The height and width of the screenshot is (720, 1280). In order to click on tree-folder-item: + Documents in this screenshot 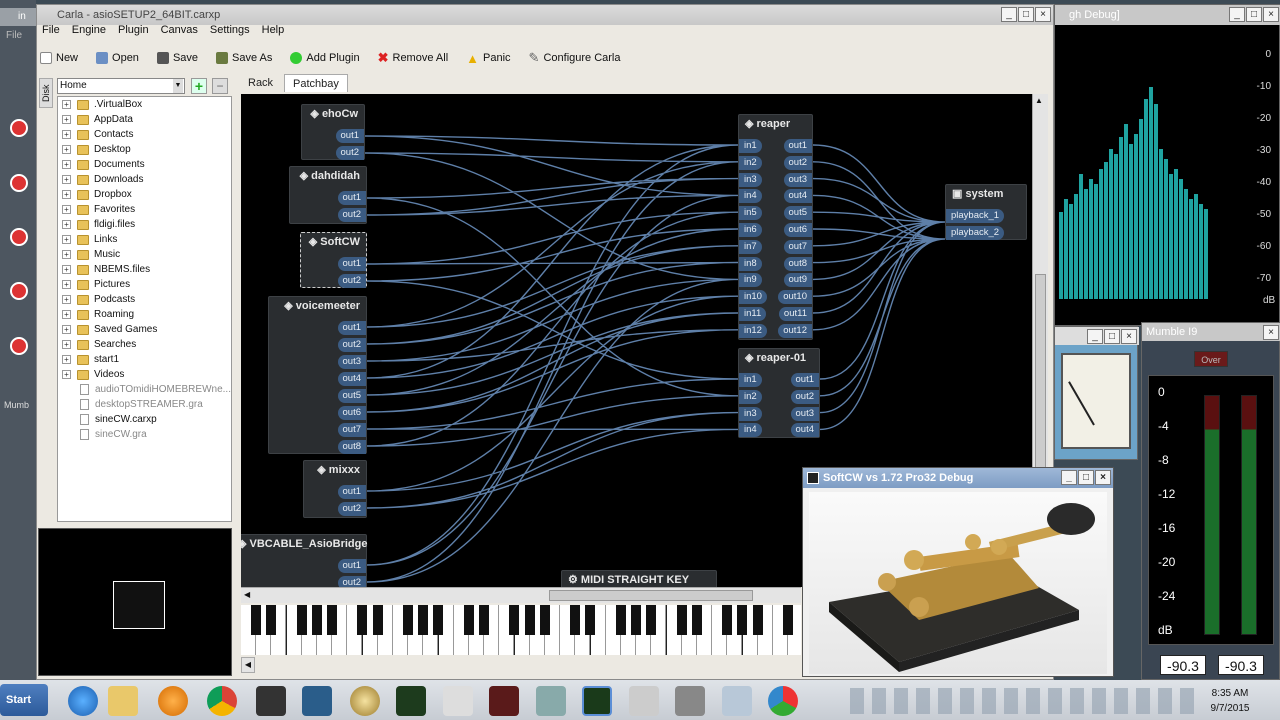, I will do `click(144, 164)`.